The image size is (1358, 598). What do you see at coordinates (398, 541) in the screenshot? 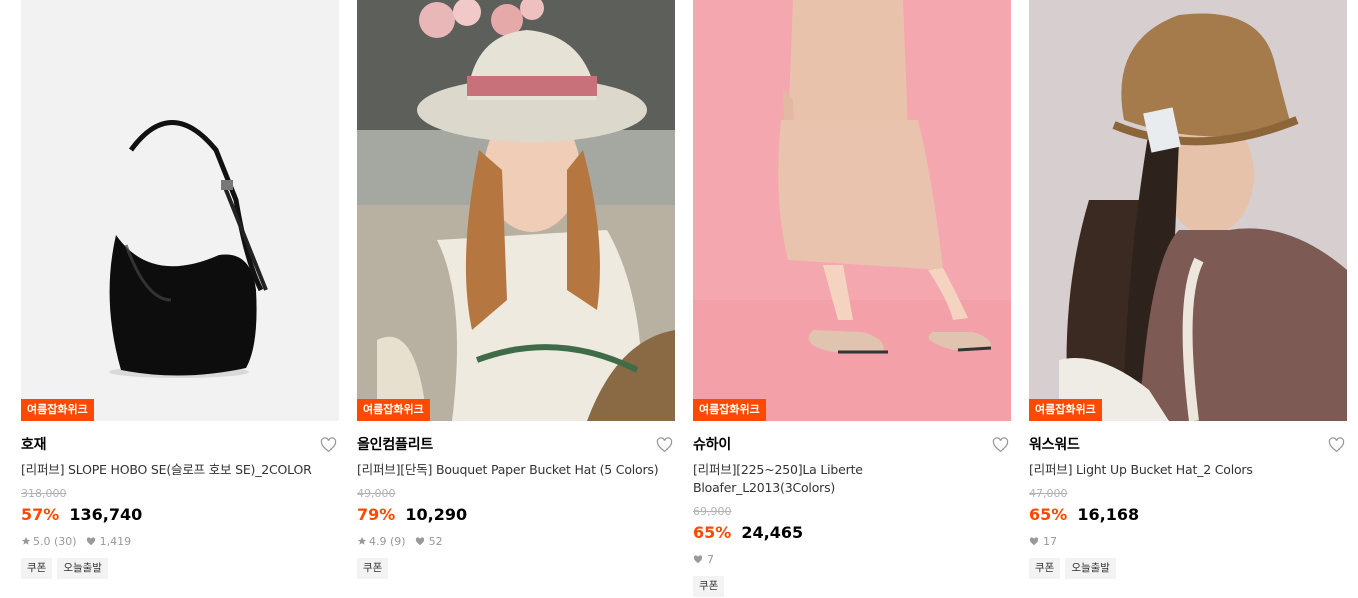
I see `review-count: (9)` at bounding box center [398, 541].